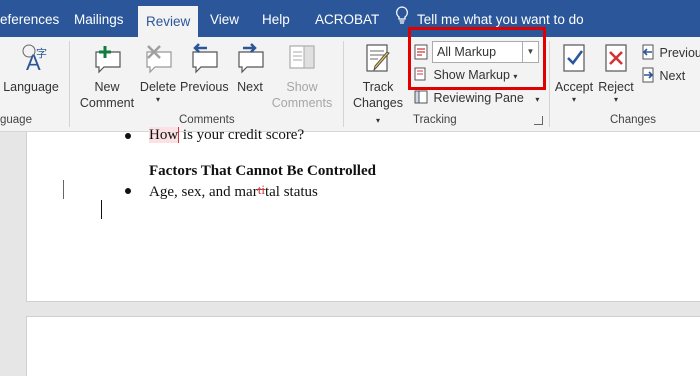 The height and width of the screenshot is (376, 700). What do you see at coordinates (159, 59) in the screenshot?
I see `delete-comment-icon` at bounding box center [159, 59].